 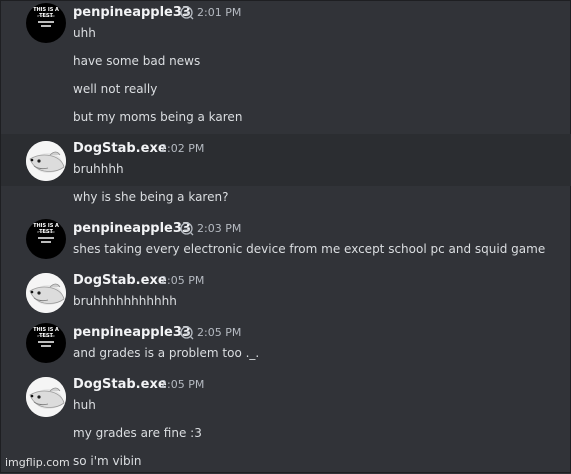 I want to click on message-text: and grades is a problem too ._., so click(x=166, y=353).